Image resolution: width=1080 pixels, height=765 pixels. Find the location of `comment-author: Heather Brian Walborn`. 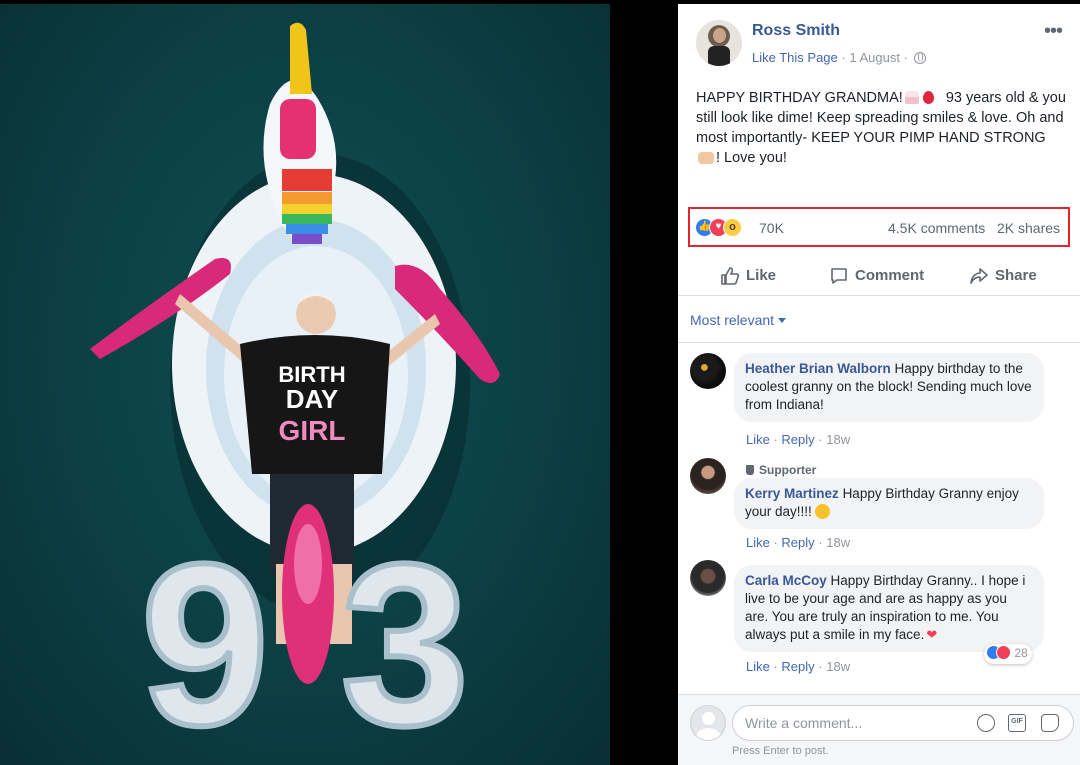

comment-author: Heather Brian Walborn is located at coordinates (818, 368).